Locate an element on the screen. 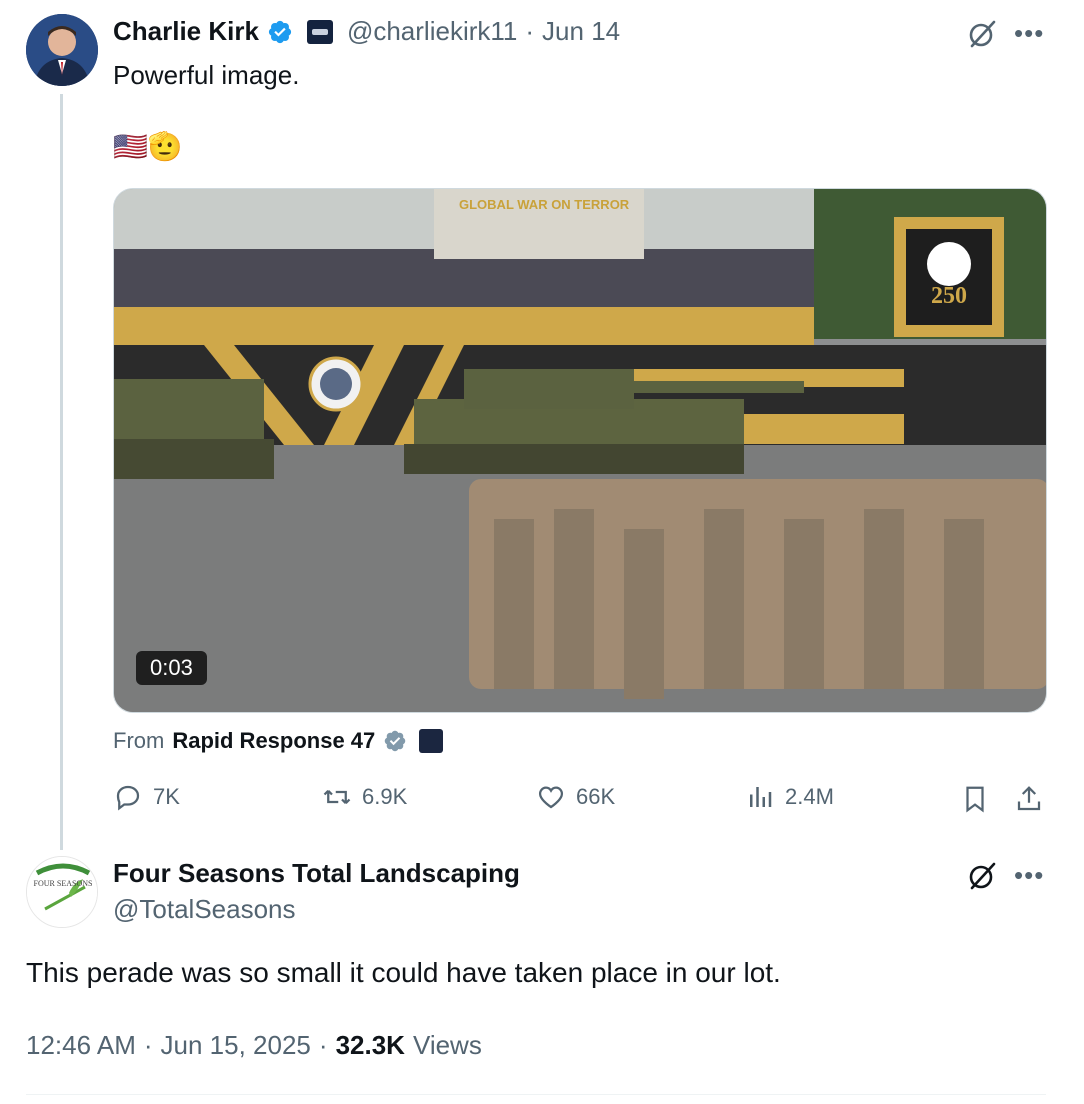 This screenshot has height=1104, width=1084. reply-icon is located at coordinates (128, 798).